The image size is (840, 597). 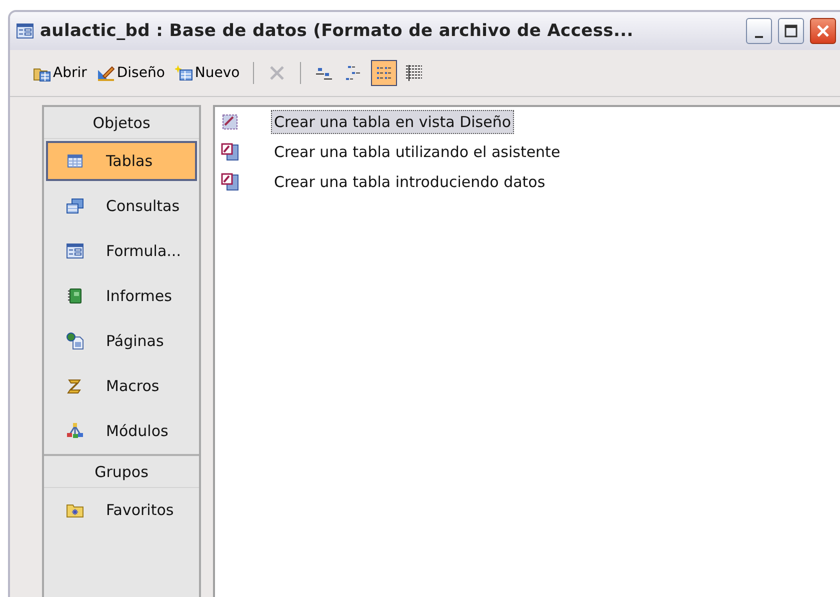 What do you see at coordinates (417, 152) in the screenshot?
I see `list-item: Crear una tabla utilizando el asistente` at bounding box center [417, 152].